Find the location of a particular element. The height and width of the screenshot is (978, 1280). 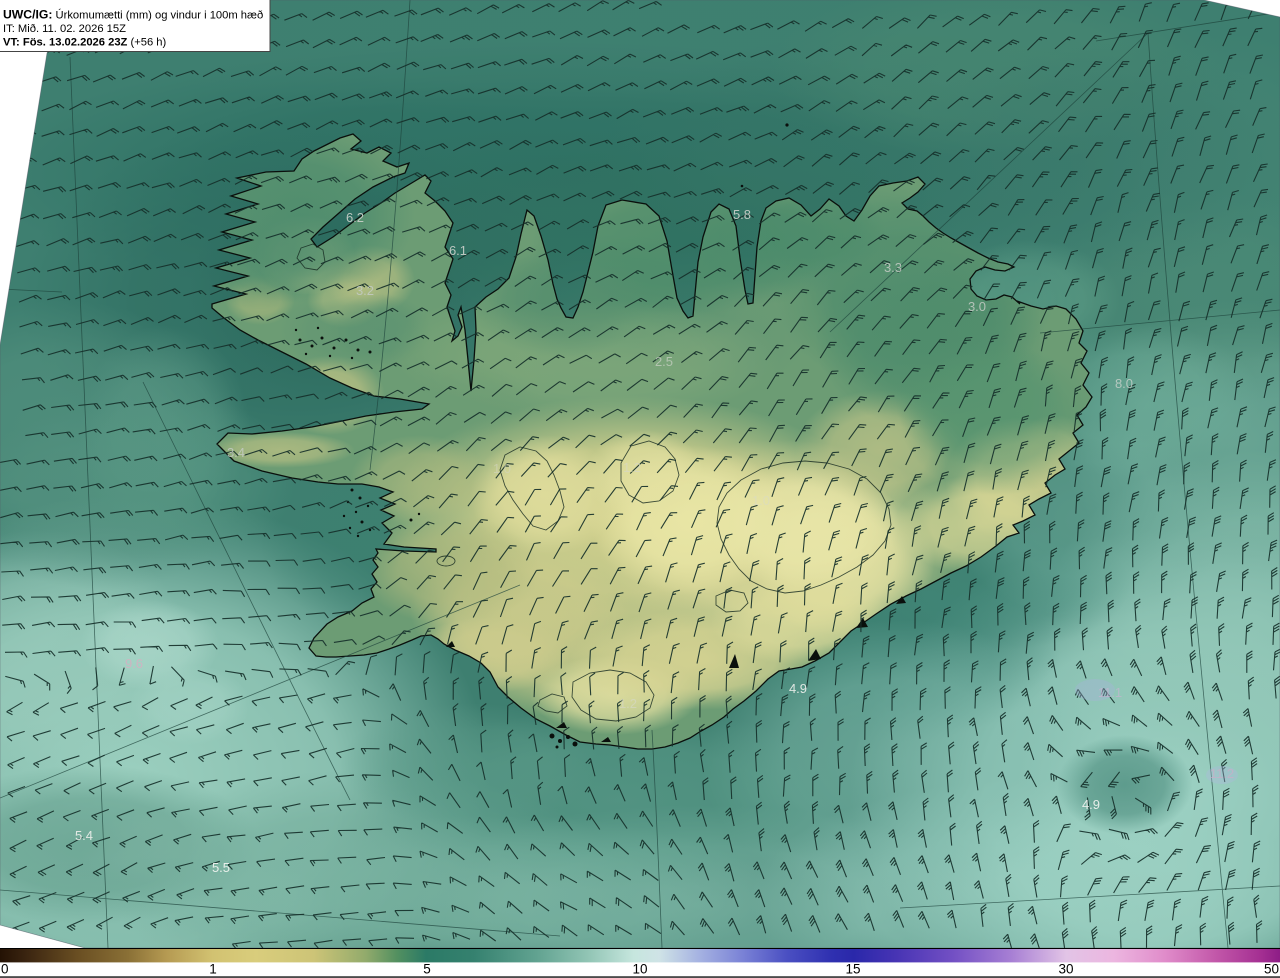

svg-text: 5.4 is located at coordinates (84, 835).